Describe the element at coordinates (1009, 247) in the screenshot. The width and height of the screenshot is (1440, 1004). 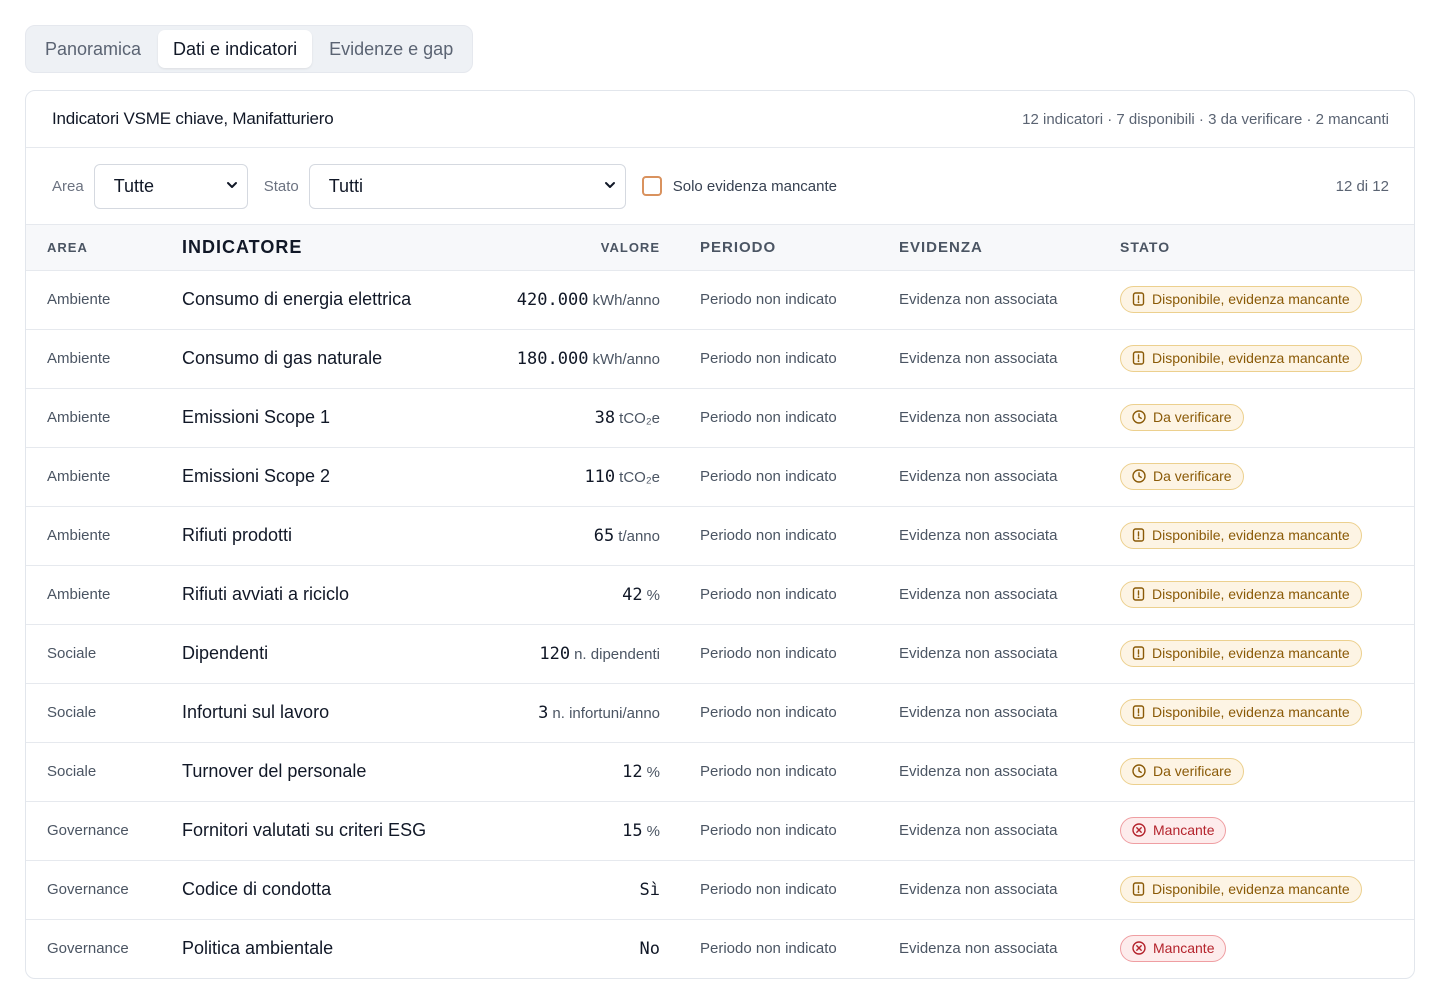
I see `column-header-evidence: EVIDENZA` at that location.